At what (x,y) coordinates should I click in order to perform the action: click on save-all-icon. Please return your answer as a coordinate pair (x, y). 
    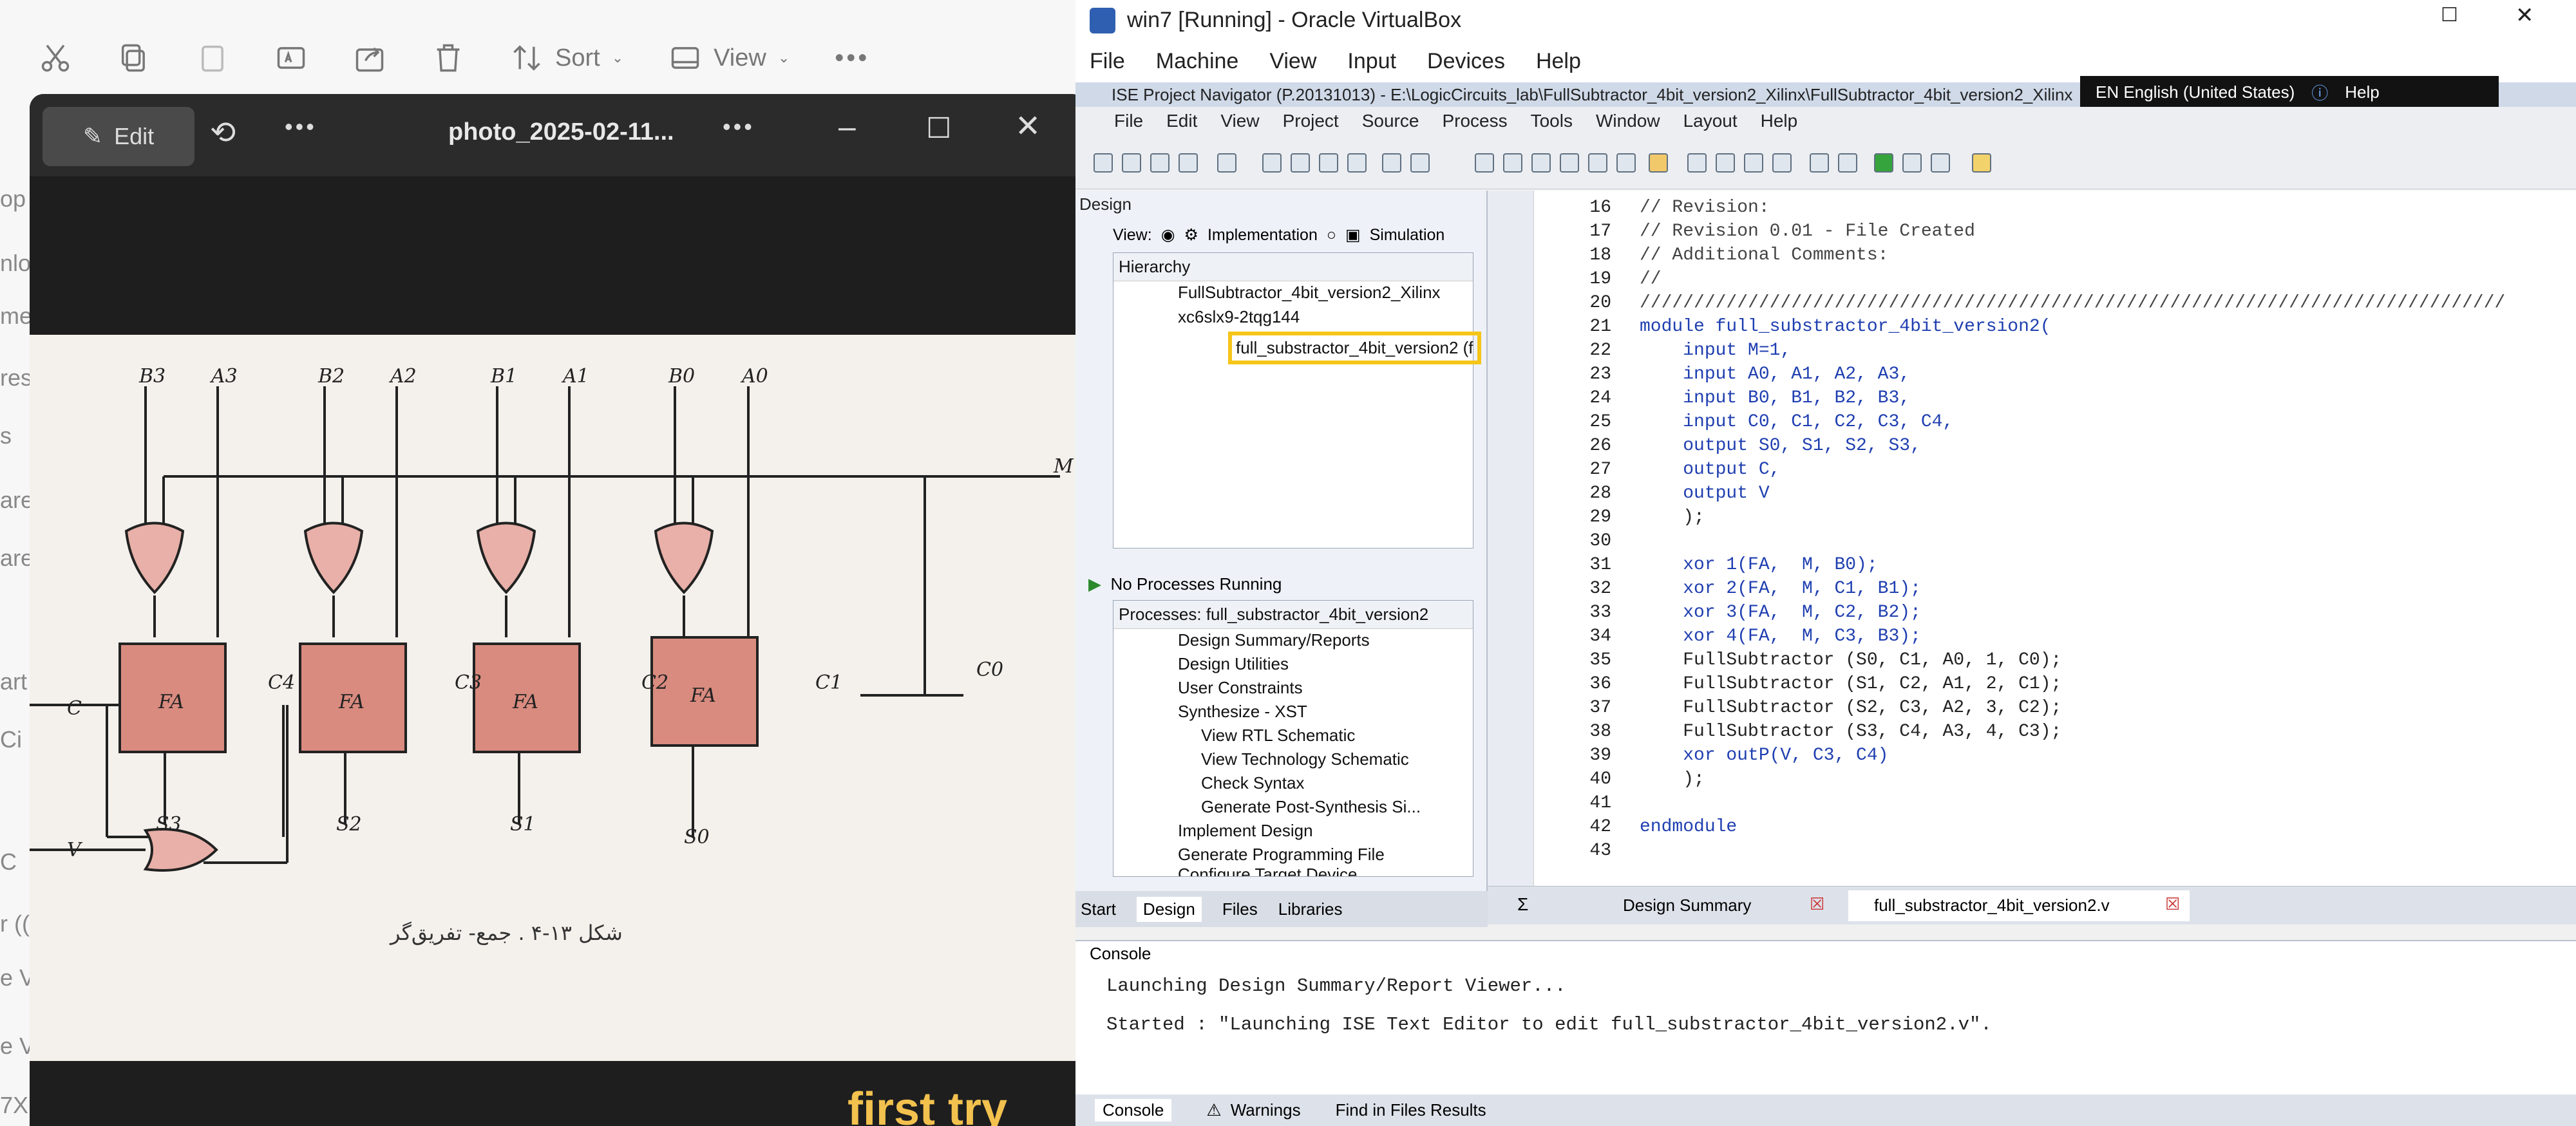
    Looking at the image, I should click on (1189, 163).